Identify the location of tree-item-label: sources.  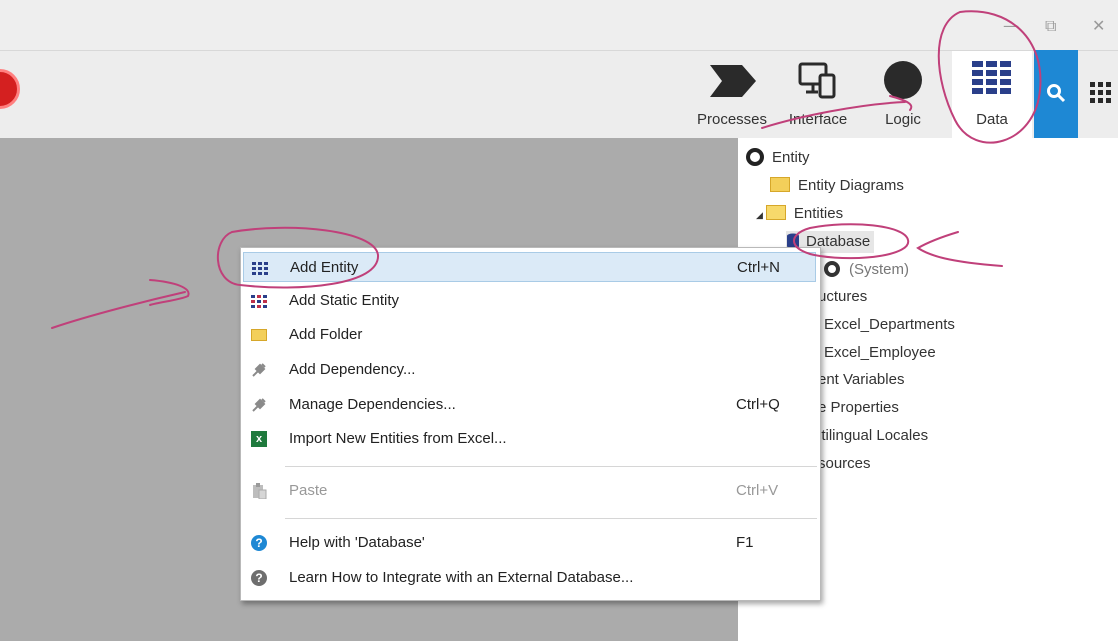
(844, 463).